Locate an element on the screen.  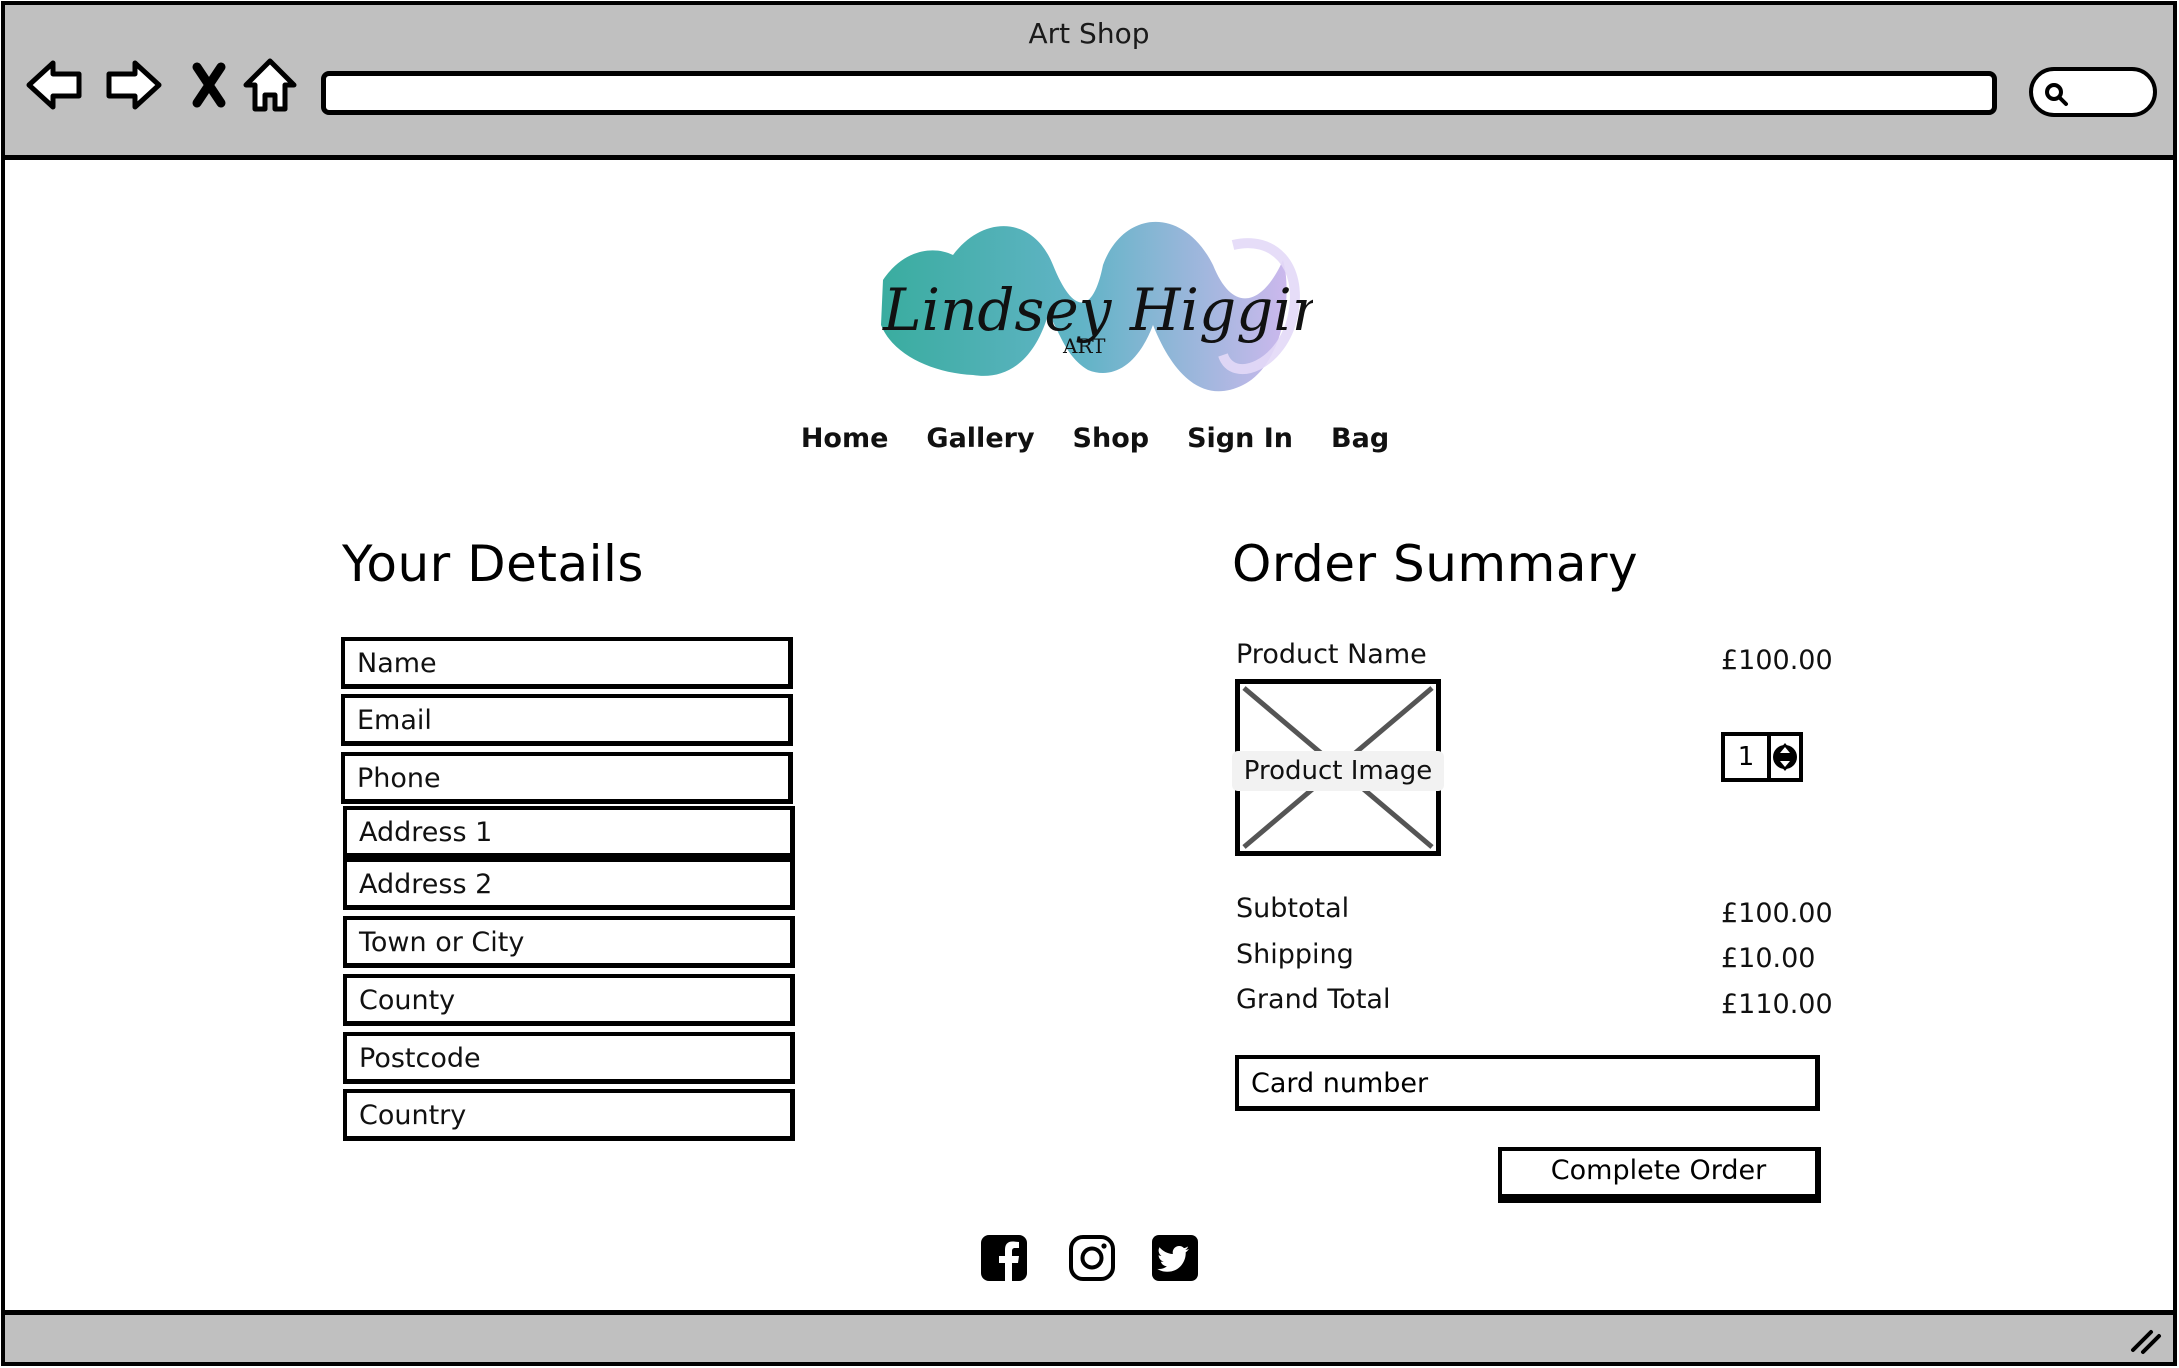
details-heading: Your Details is located at coordinates (493, 564).